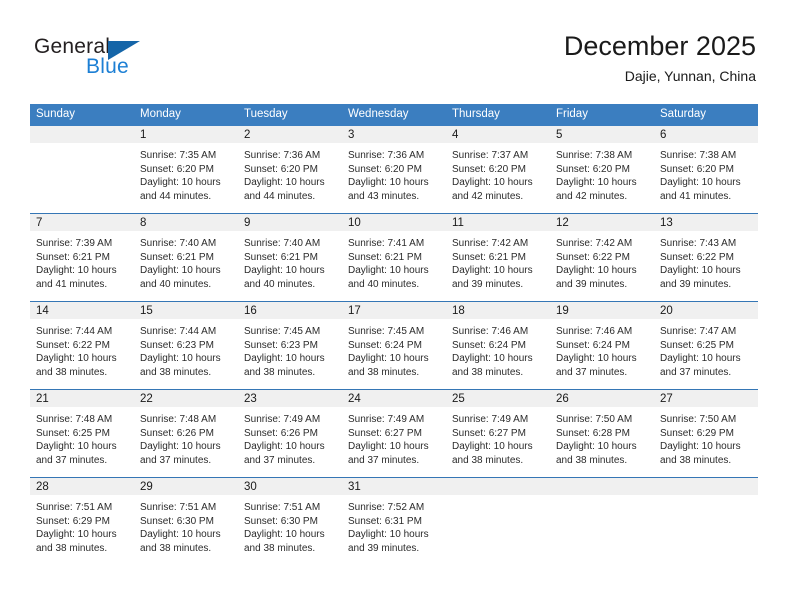  Describe the element at coordinates (99, 60) in the screenshot. I see `general-blue-logo: General Blue` at that location.